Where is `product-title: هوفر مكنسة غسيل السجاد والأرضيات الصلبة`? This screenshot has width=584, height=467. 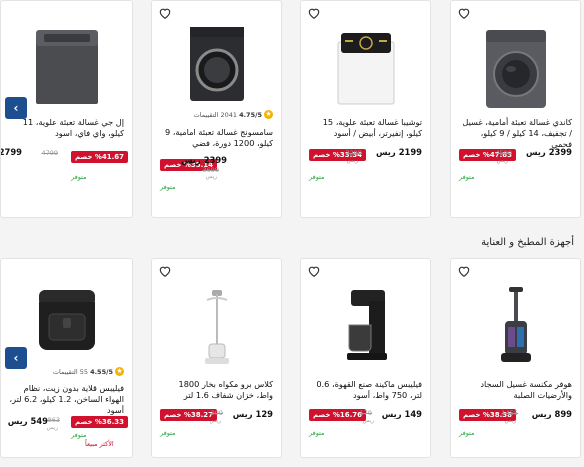
product-title: هوفر مكنسة غسيل السجاد والأرضيات الصلبة is located at coordinates (515, 390).